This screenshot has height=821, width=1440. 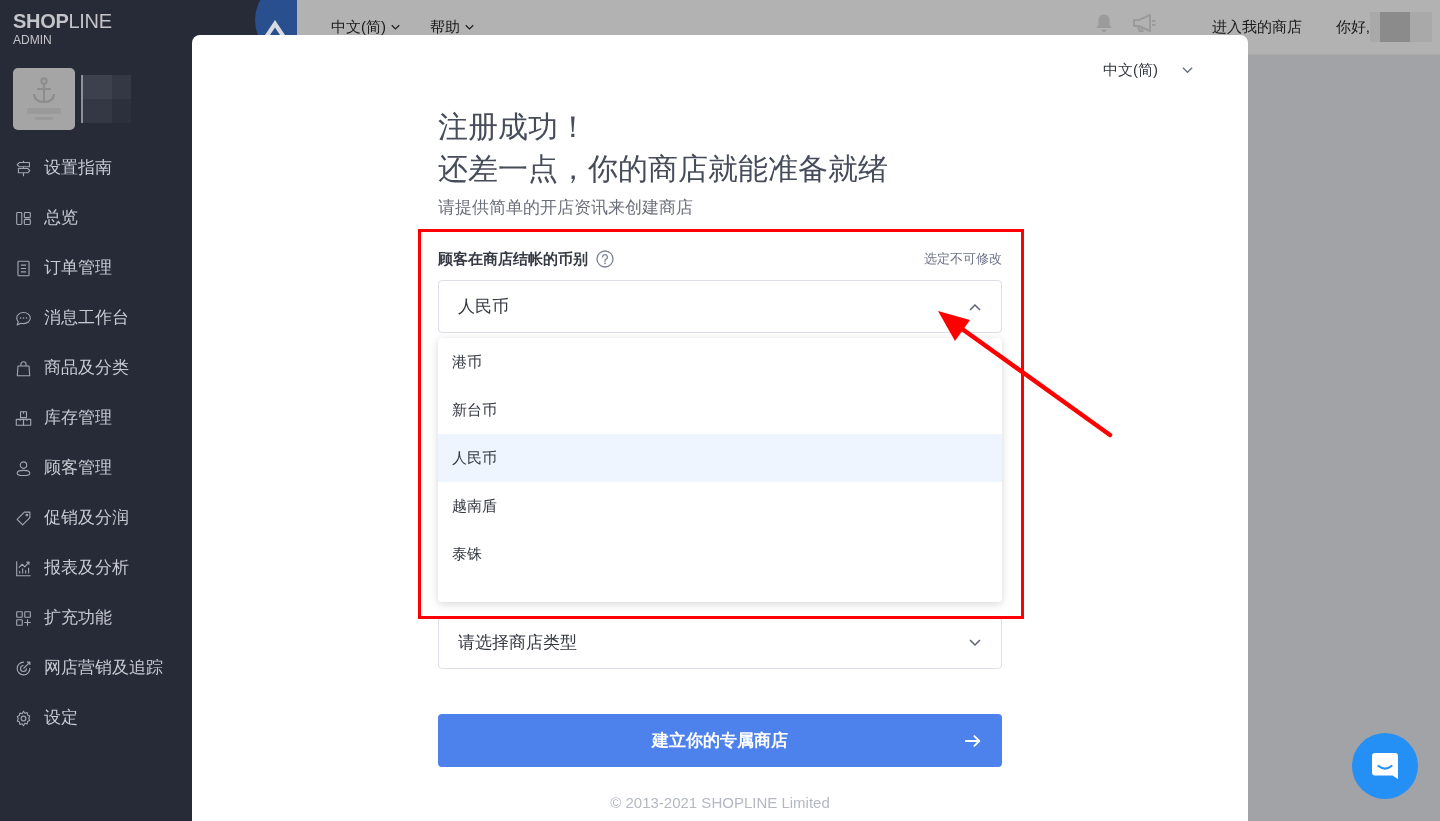 What do you see at coordinates (720, 362) in the screenshot?
I see `dropdown-option: 港币` at bounding box center [720, 362].